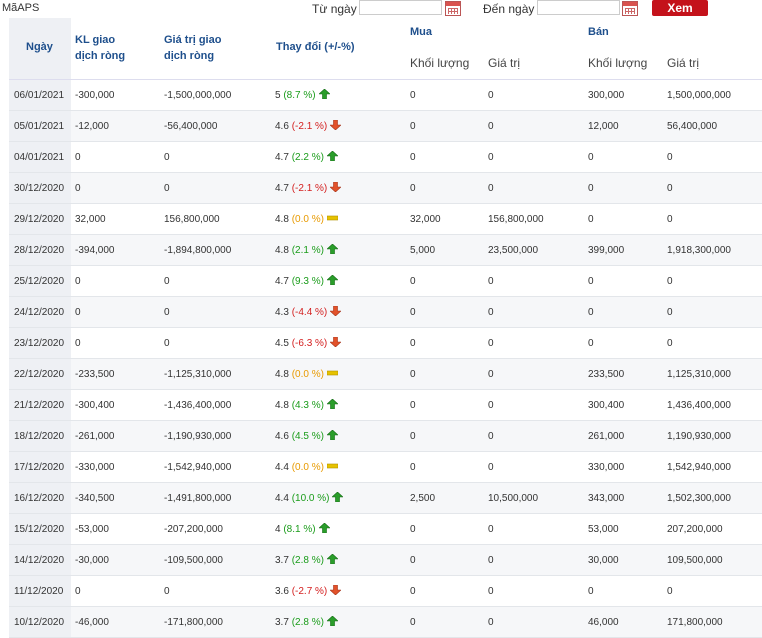  Describe the element at coordinates (299, 95) in the screenshot. I see `cell-percent: (8.7 %)` at that location.